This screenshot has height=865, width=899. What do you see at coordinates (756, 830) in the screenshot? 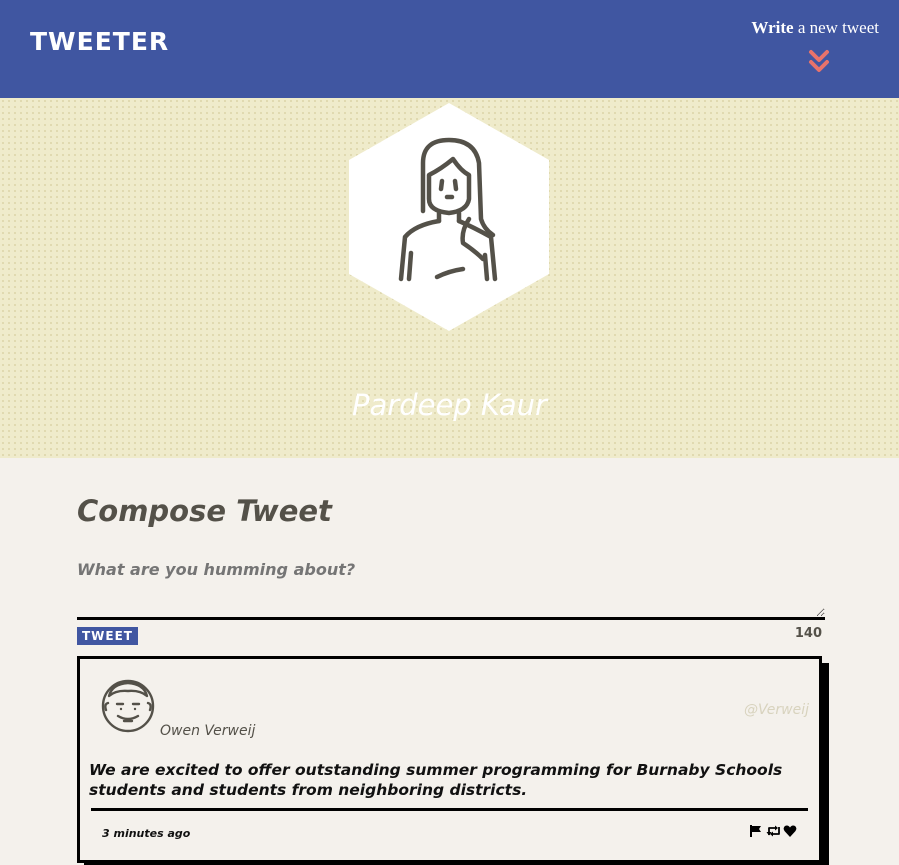
I see `flag-icon` at bounding box center [756, 830].